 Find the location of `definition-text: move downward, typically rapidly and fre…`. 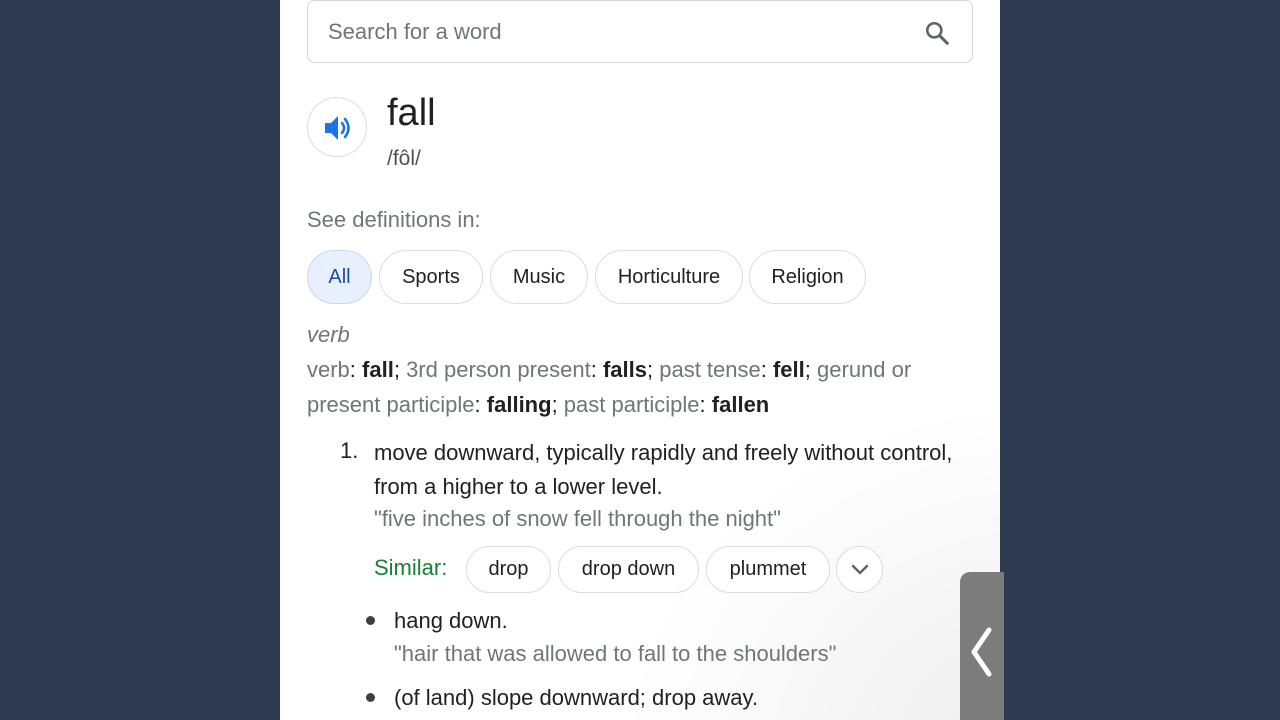

definition-text: move downward, typically rapidly and fre… is located at coordinates (663, 469).